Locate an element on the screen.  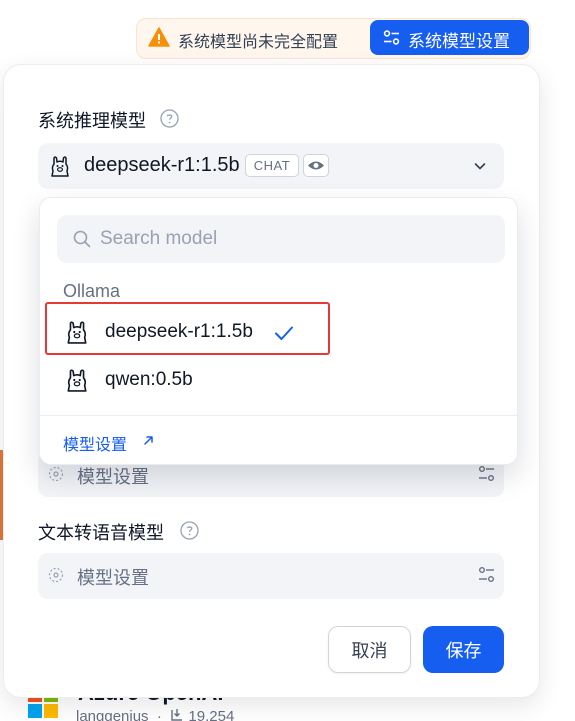
eye-icon is located at coordinates (316, 165).